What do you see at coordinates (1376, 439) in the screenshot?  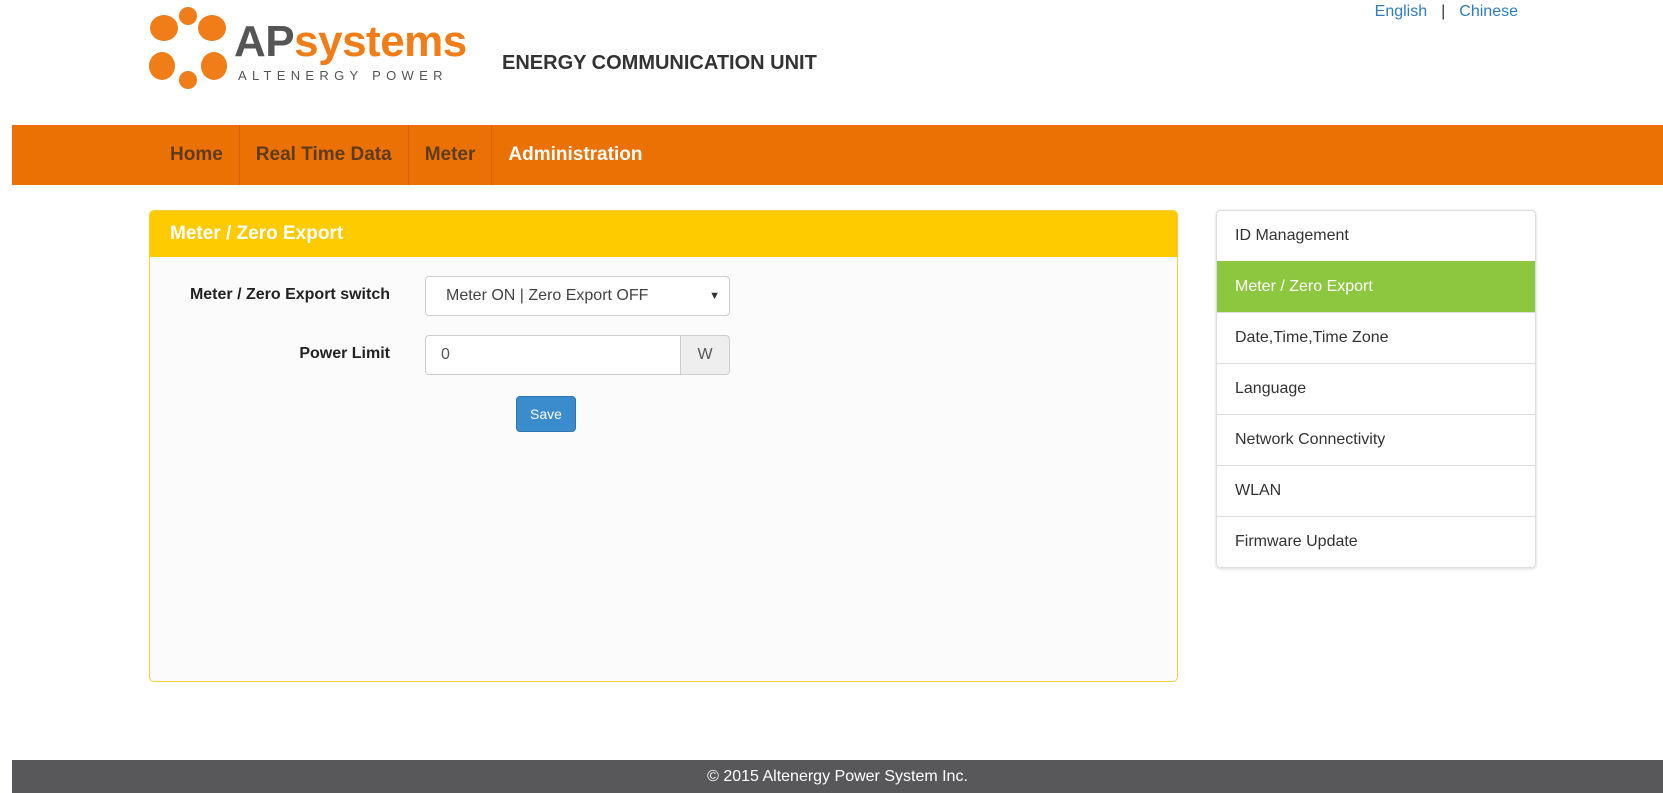 I see `sidebar-item-network-connectivity: Network Connectivity` at bounding box center [1376, 439].